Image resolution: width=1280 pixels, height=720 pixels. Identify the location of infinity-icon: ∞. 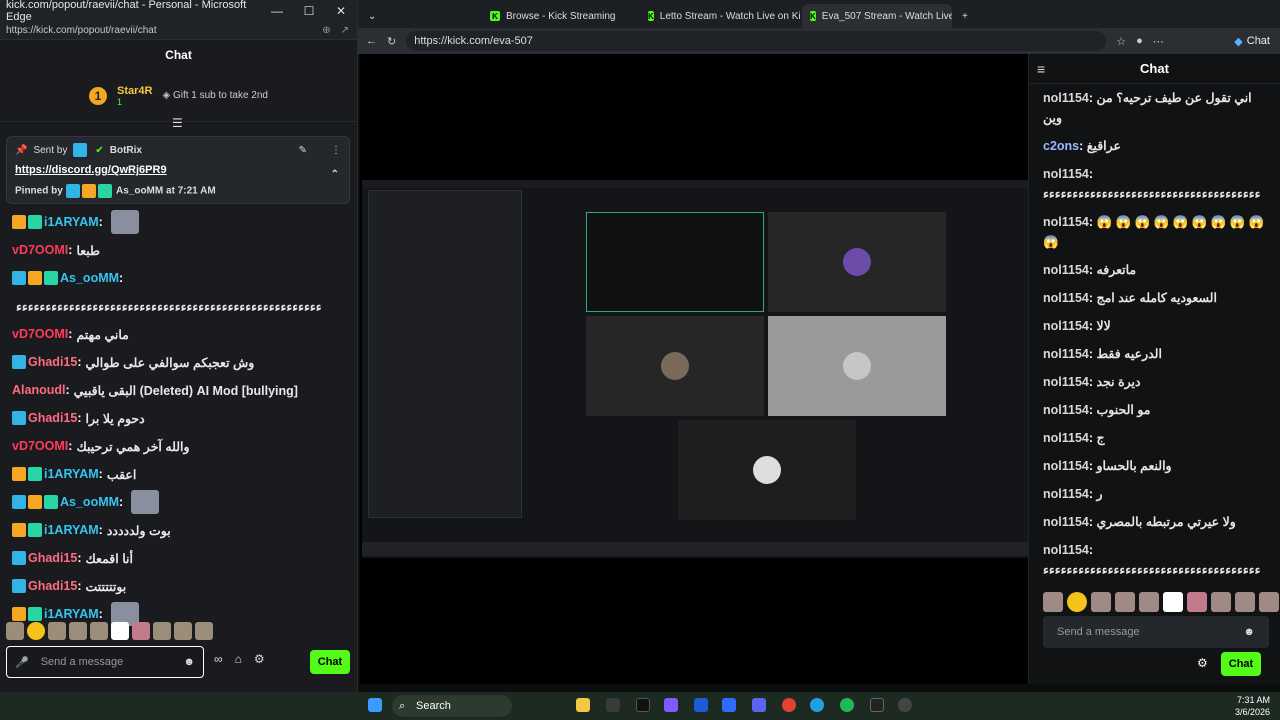
(218, 659).